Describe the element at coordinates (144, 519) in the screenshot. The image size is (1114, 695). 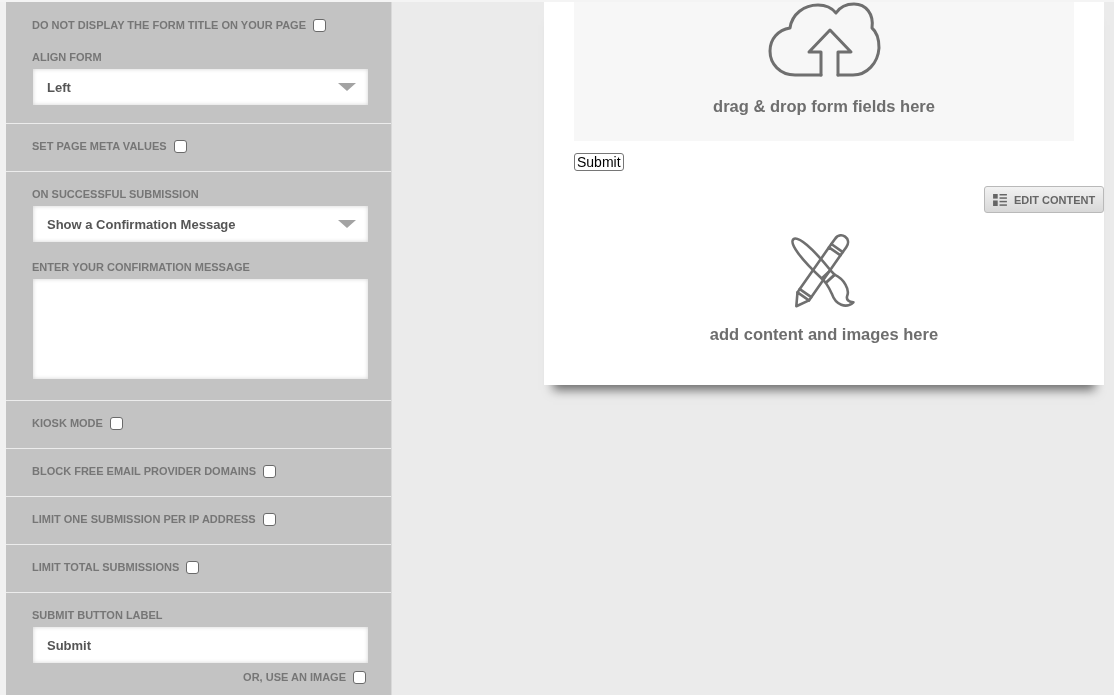
I see `field-label: LIMIT ONE SUBMISSION PER IP ADDRESS` at that location.